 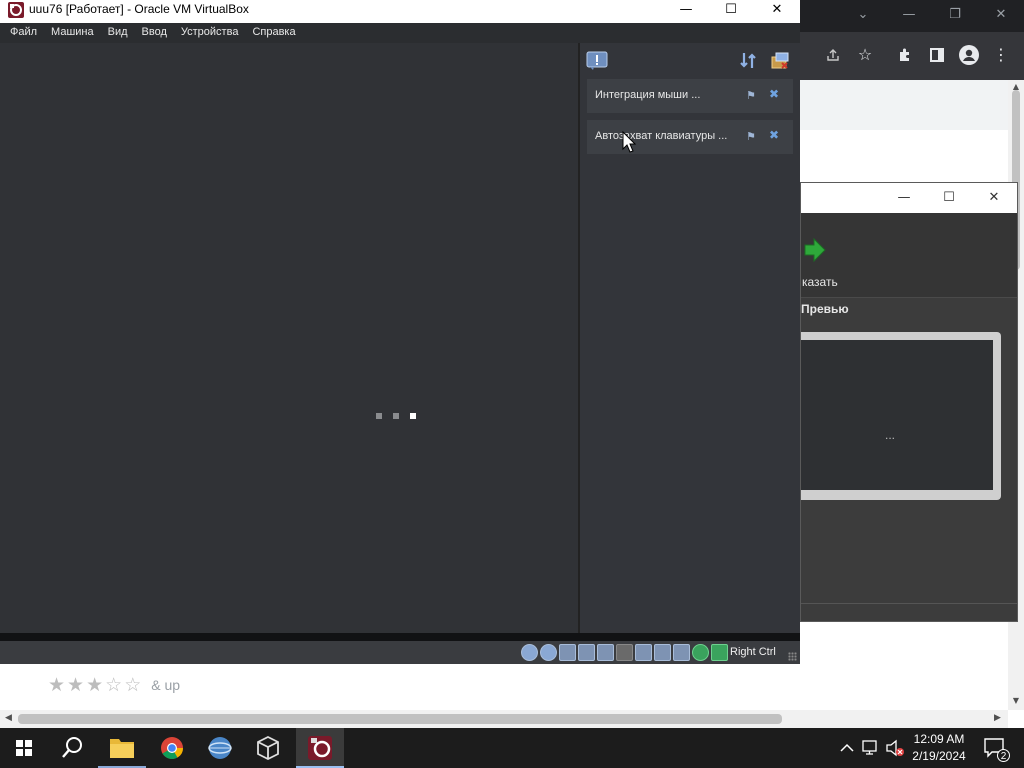 I want to click on mouse-integration-icon, so click(x=700, y=652).